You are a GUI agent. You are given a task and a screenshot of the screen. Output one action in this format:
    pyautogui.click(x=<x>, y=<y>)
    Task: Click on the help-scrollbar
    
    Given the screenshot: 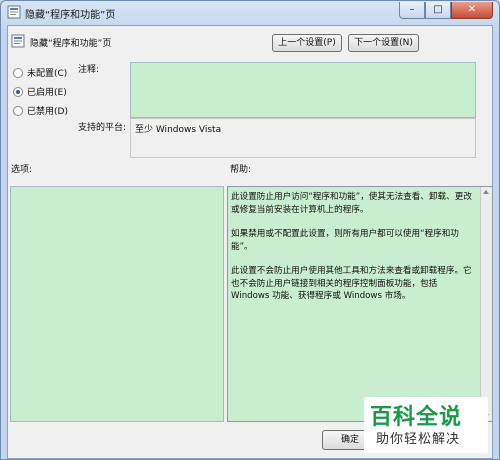 What is the action you would take?
    pyautogui.click(x=486, y=304)
    